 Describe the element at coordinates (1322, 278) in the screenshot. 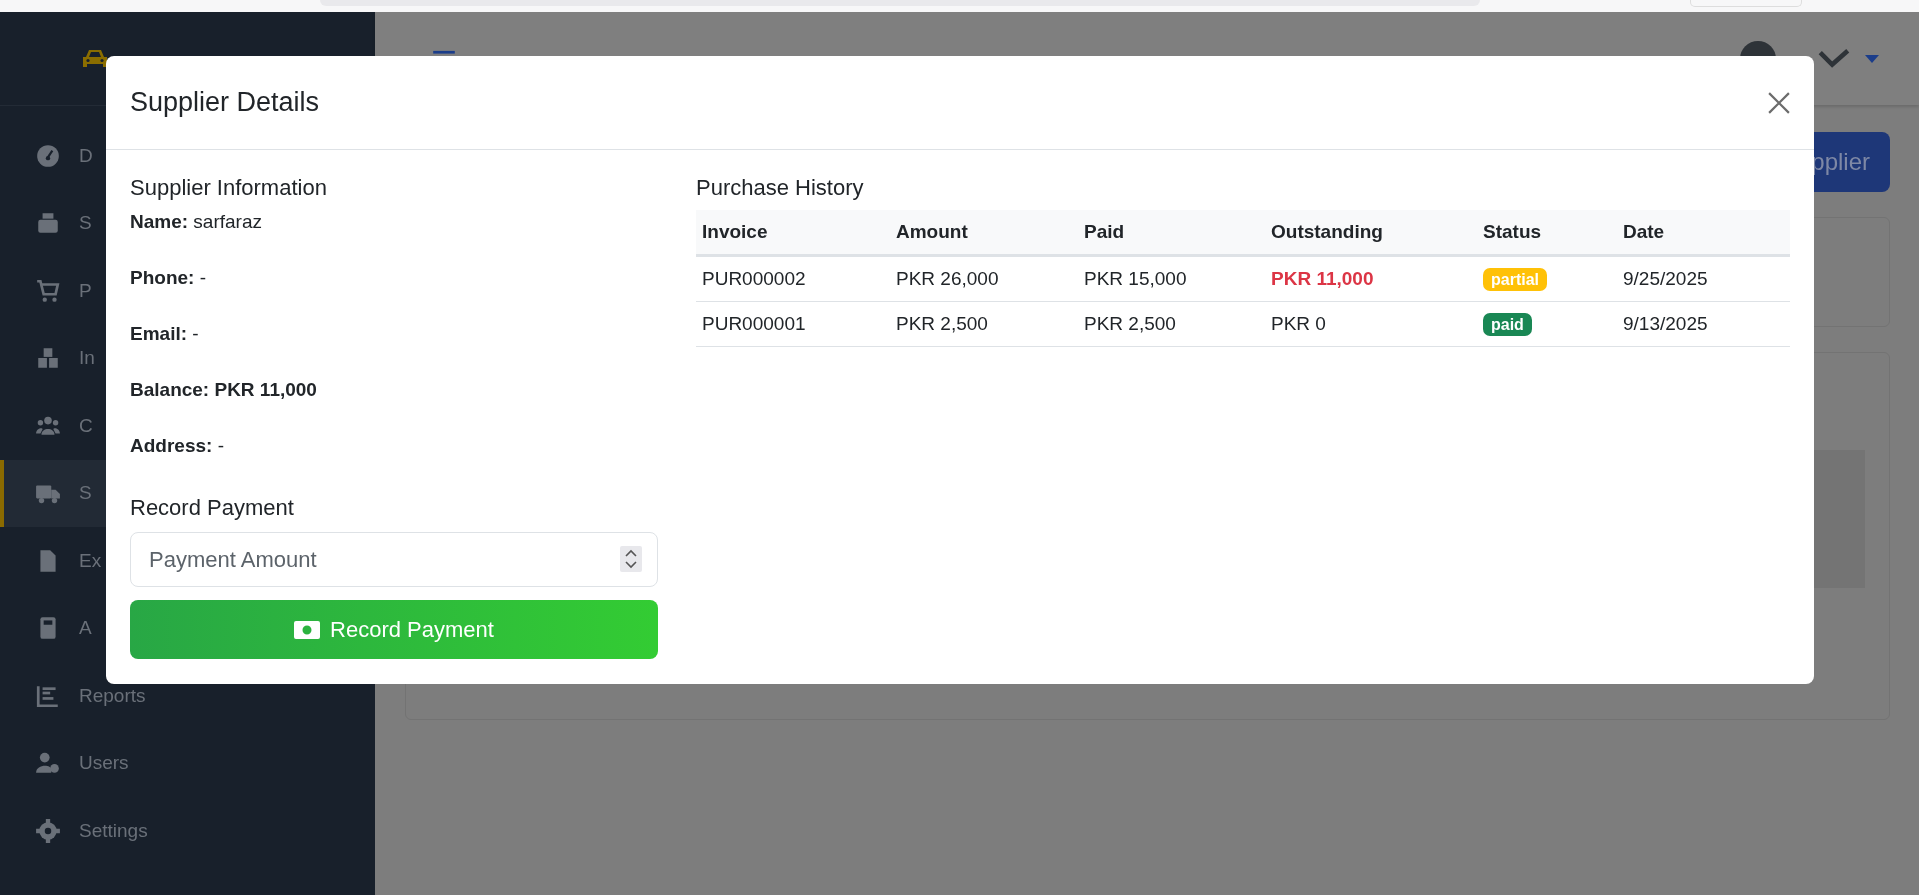

I see `table-cell: PKR 11,000` at that location.